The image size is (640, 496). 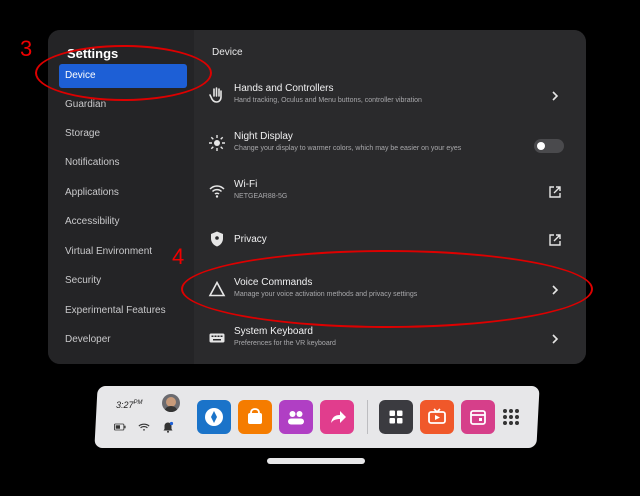 What do you see at coordinates (217, 338) in the screenshot?
I see `keyboard-icon` at bounding box center [217, 338].